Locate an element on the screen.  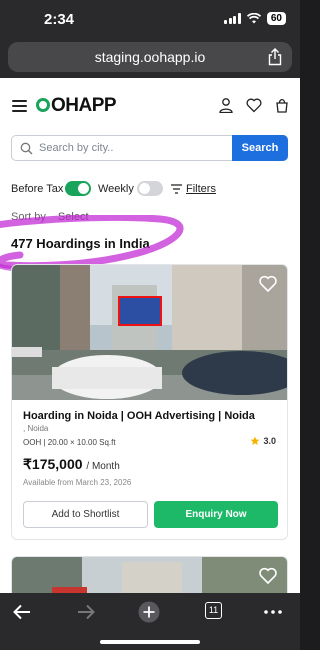
bag-icon is located at coordinates (282, 105).